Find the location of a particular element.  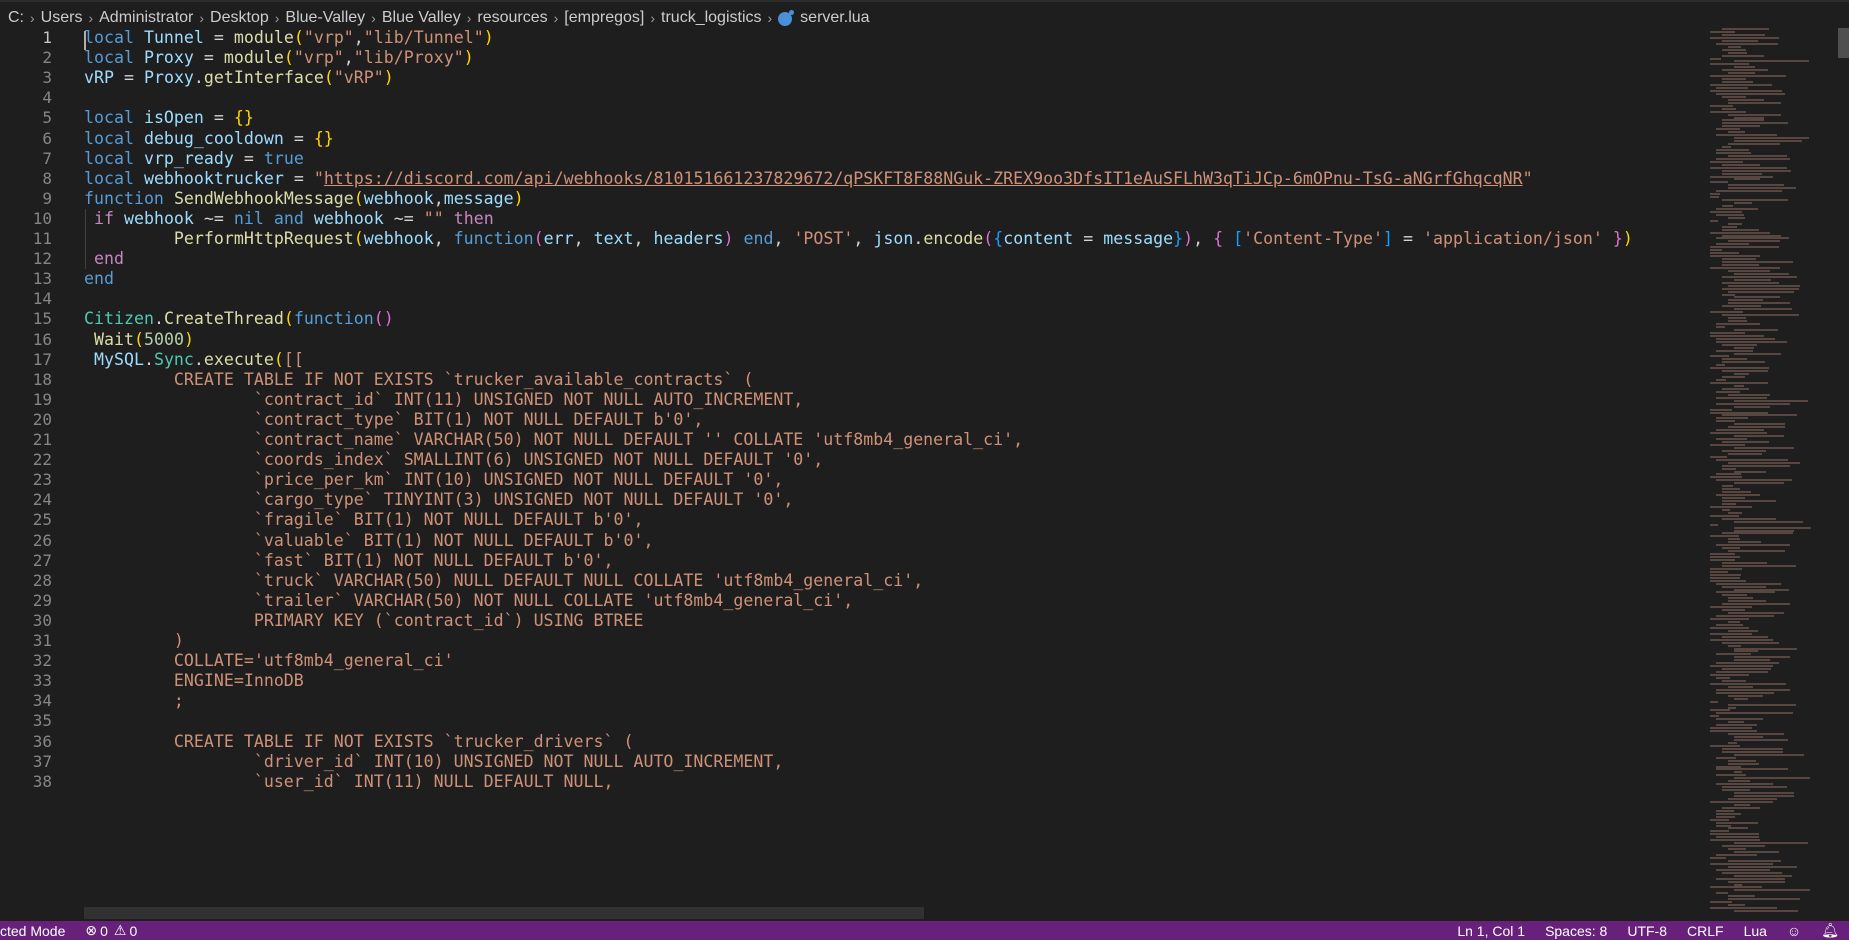

breadcrumb-item: [empregos] is located at coordinates (604, 18).